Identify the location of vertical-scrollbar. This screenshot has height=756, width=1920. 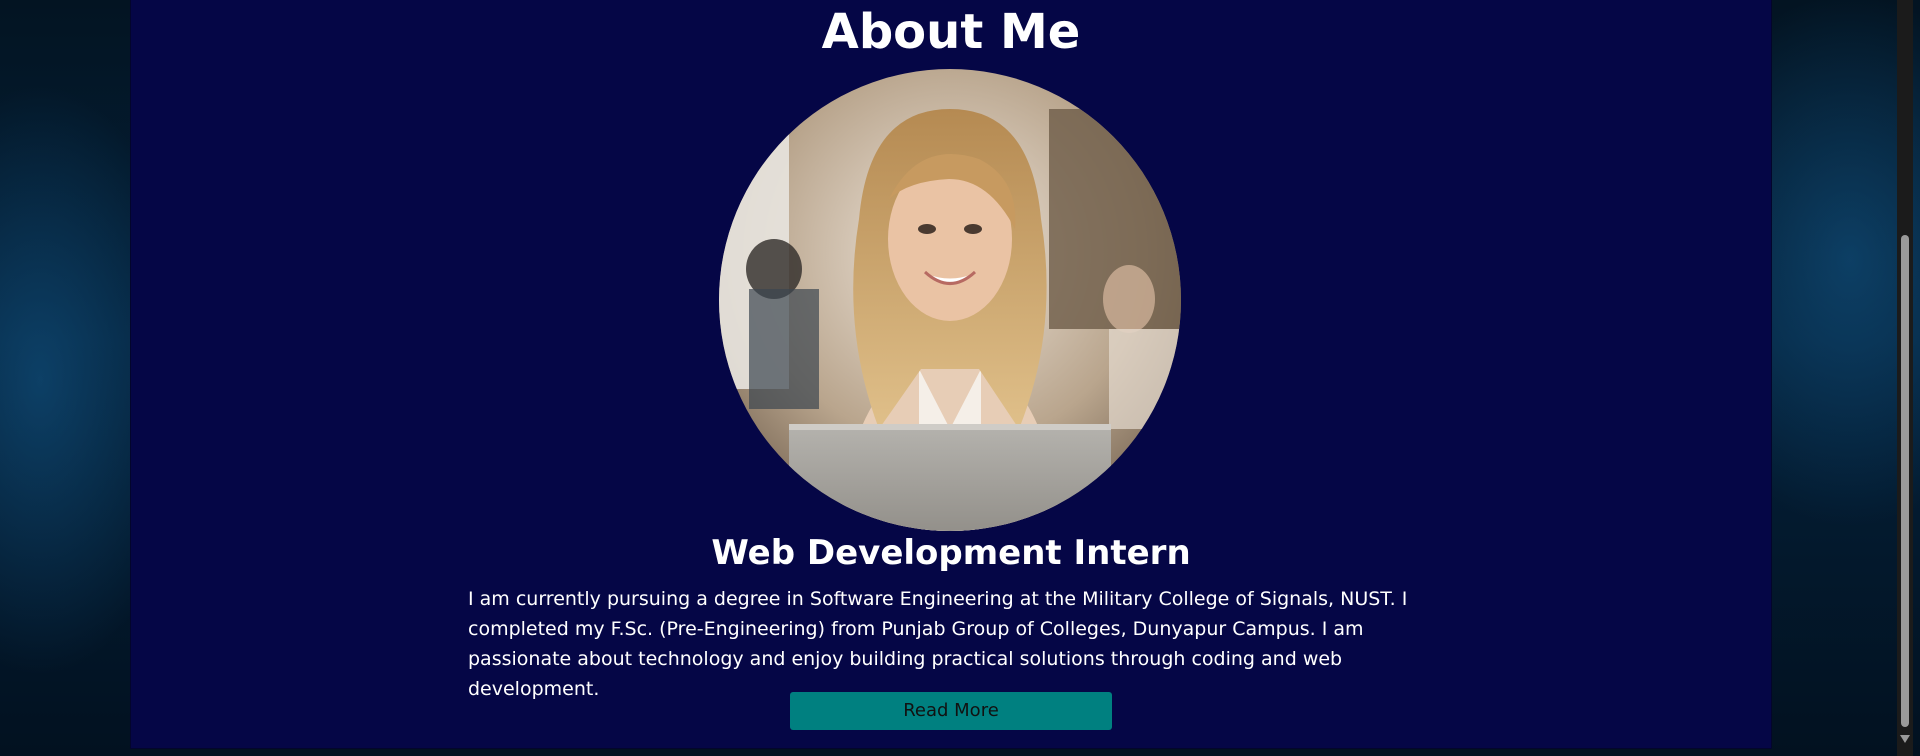
(1905, 378).